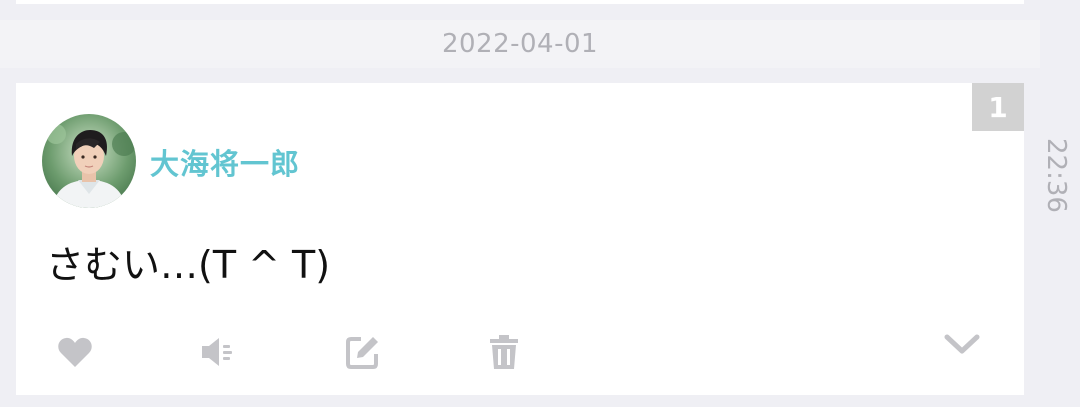  What do you see at coordinates (998, 107) in the screenshot?
I see `post-number-badge: 1` at bounding box center [998, 107].